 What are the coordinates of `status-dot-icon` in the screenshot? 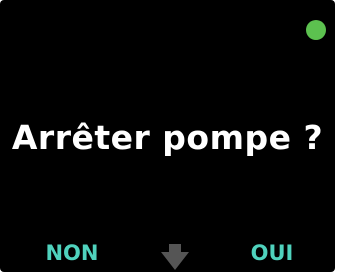 It's located at (316, 30).